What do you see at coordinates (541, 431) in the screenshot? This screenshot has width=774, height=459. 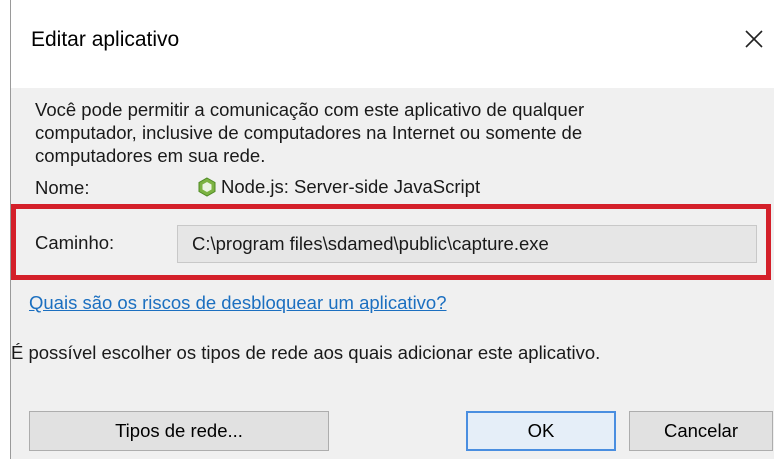 I see `ok-button: OK` at bounding box center [541, 431].